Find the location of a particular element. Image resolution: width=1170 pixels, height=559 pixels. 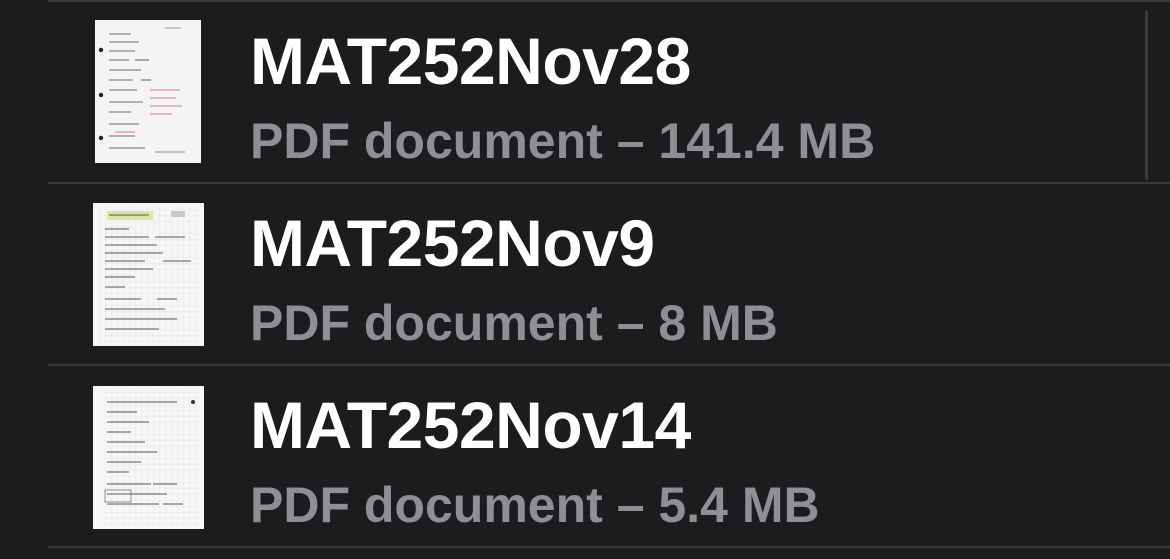

file-meta: PDF document – 141.4 MB is located at coordinates (562, 141).